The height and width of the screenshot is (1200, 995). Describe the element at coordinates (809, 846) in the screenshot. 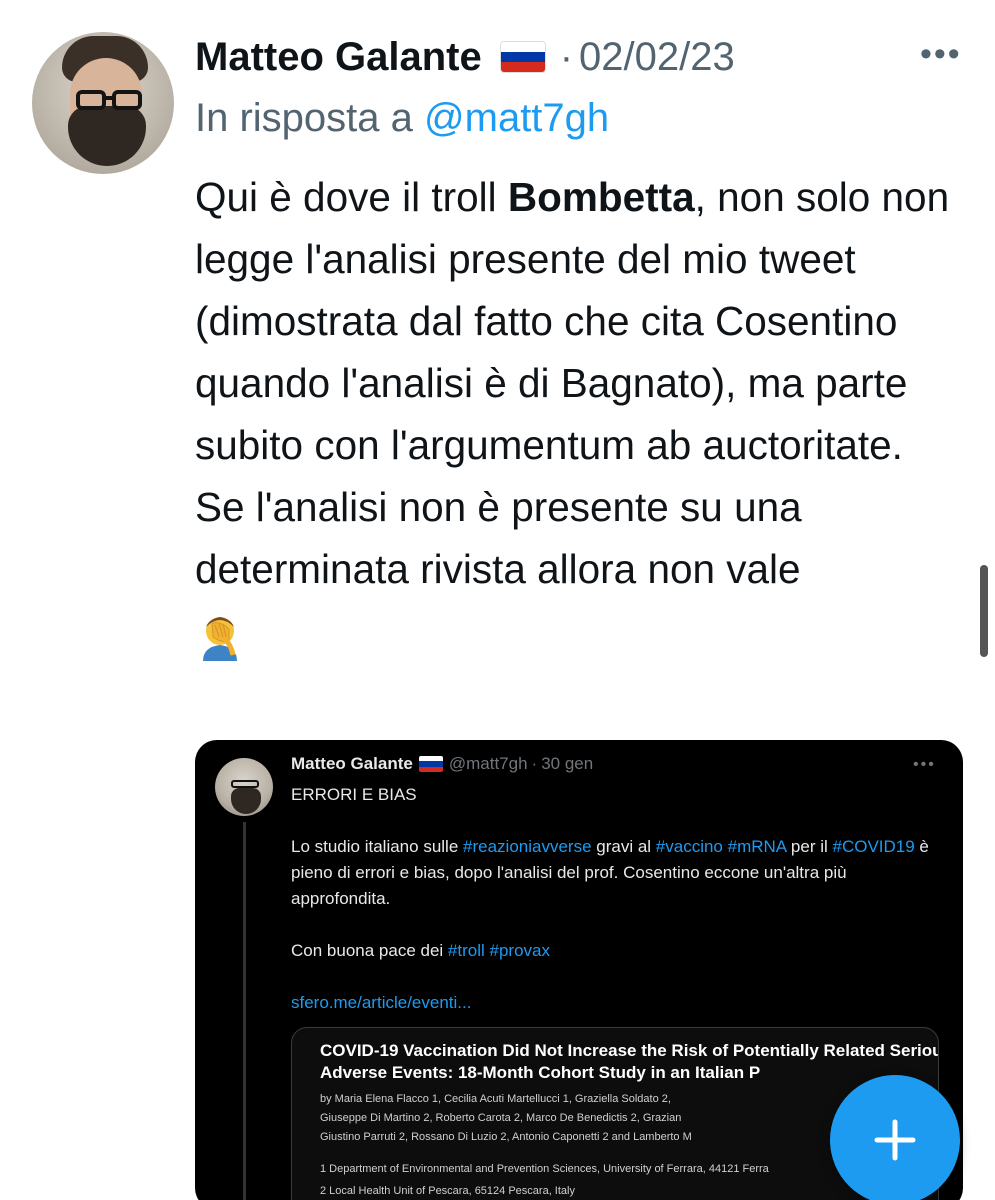

I see `quoted-p2-text-c: per il` at that location.